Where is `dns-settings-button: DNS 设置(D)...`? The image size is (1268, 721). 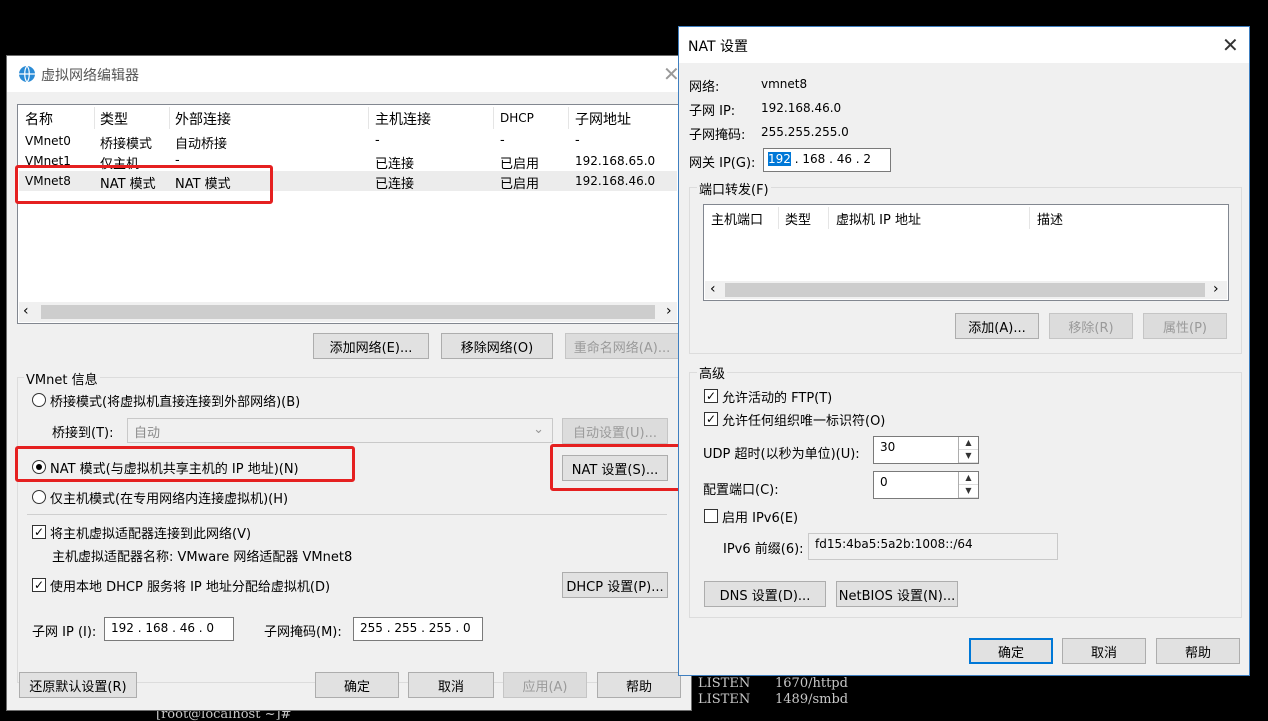 dns-settings-button: DNS 设置(D)... is located at coordinates (765, 594).